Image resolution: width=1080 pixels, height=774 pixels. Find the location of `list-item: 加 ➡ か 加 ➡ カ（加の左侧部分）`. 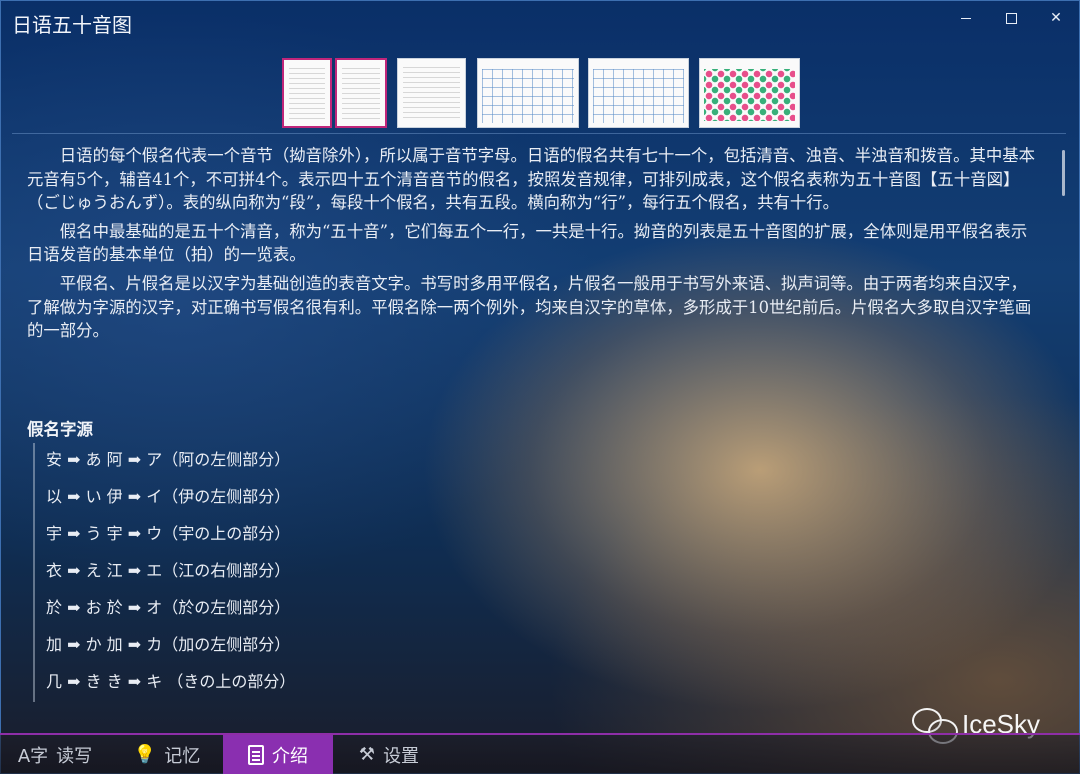

list-item: 加 ➡ か 加 ➡ カ（加の左侧部分） is located at coordinates (223, 646).